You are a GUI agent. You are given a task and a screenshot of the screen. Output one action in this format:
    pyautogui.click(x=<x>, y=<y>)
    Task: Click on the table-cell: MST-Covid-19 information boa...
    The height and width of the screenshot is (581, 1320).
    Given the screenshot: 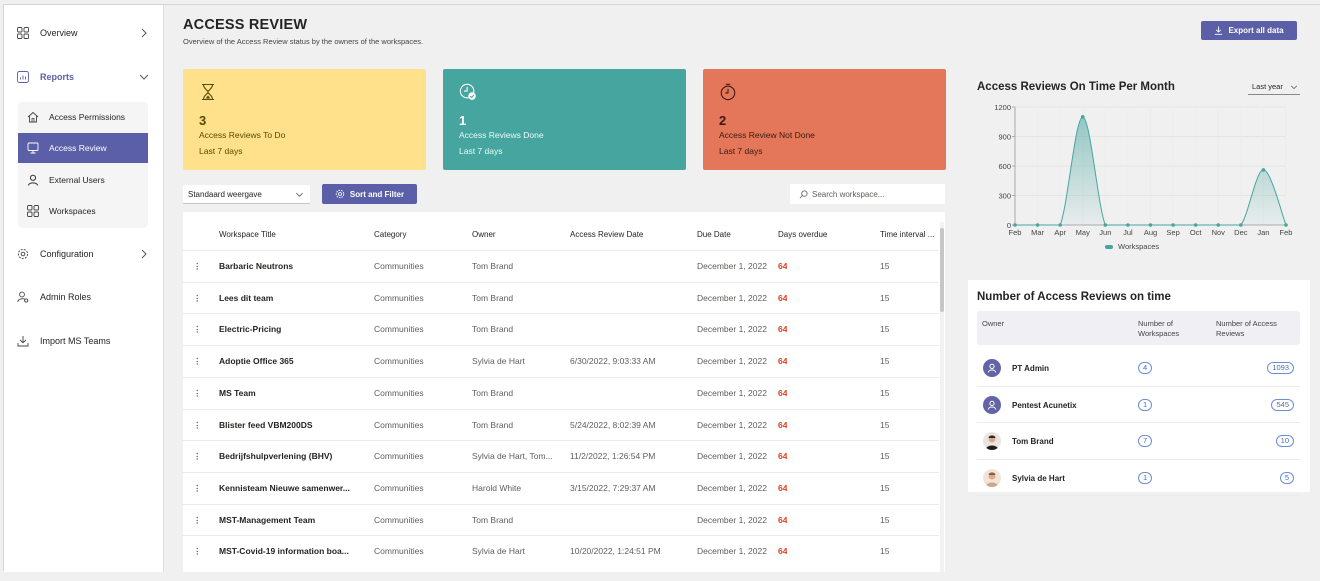 What is the action you would take?
    pyautogui.click(x=294, y=551)
    